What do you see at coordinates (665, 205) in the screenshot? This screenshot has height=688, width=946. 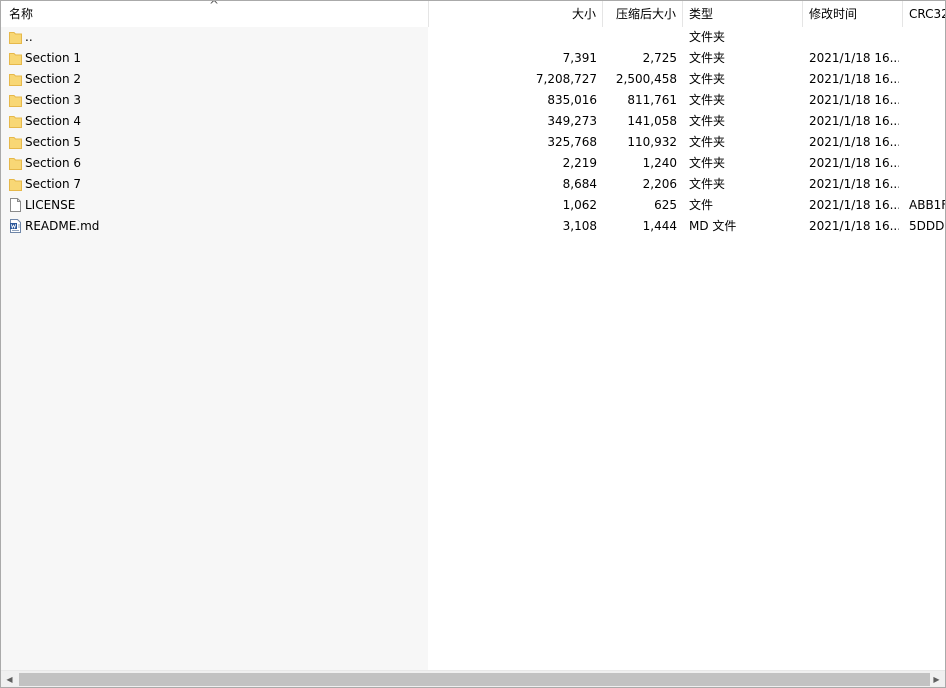 I see `compressed-size: 625` at bounding box center [665, 205].